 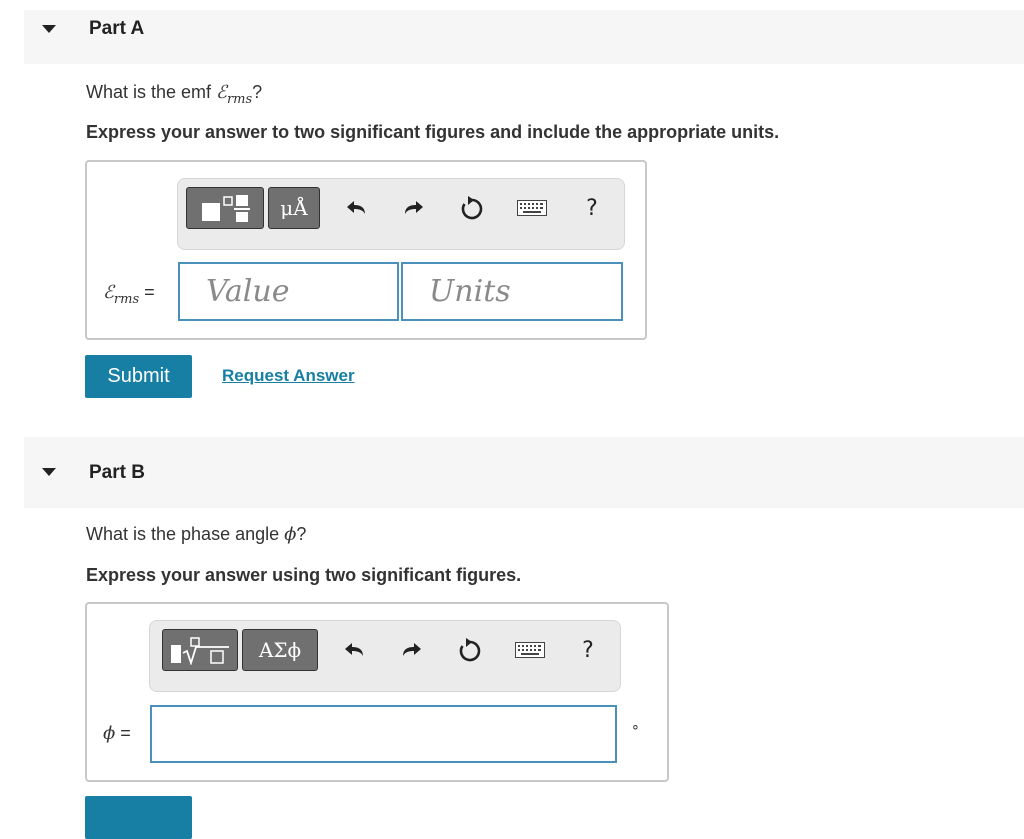 What do you see at coordinates (280, 650) in the screenshot?
I see `greek-symbols-button: ΑΣϕ` at bounding box center [280, 650].